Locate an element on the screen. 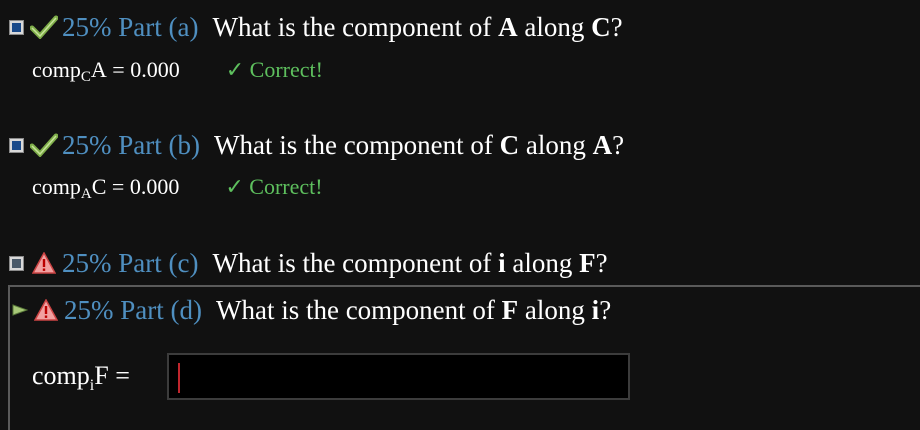  part-b-answer: comp A C = 0.000 ✓ Correct! is located at coordinates (177, 188).